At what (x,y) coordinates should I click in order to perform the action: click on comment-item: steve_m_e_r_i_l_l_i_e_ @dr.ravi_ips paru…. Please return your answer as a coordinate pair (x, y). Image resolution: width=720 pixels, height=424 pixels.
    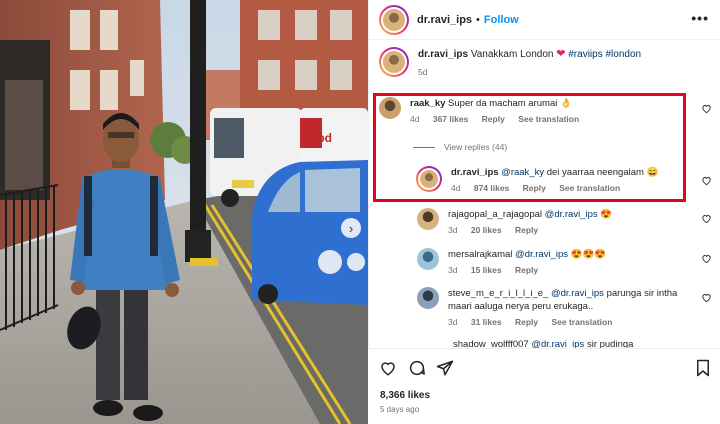
    Looking at the image, I should click on (556, 308).